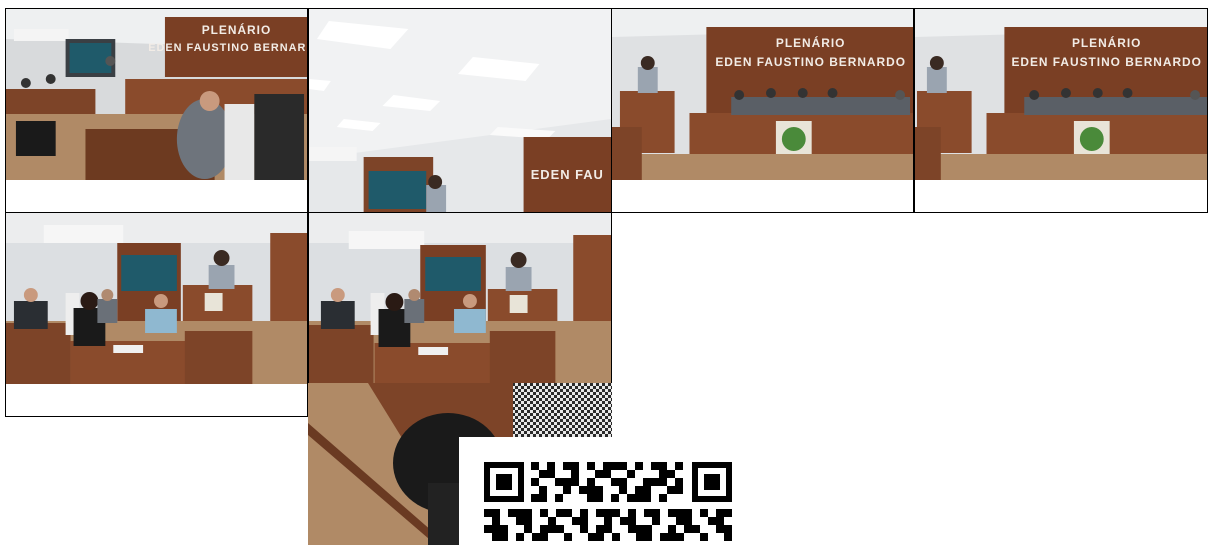 The width and height of the screenshot is (1208, 545). What do you see at coordinates (1061, 94) in the screenshot?
I see `photo-plenary-front-2: PLENÁRIO EDEN FAUSTINO BERNARDO` at bounding box center [1061, 94].